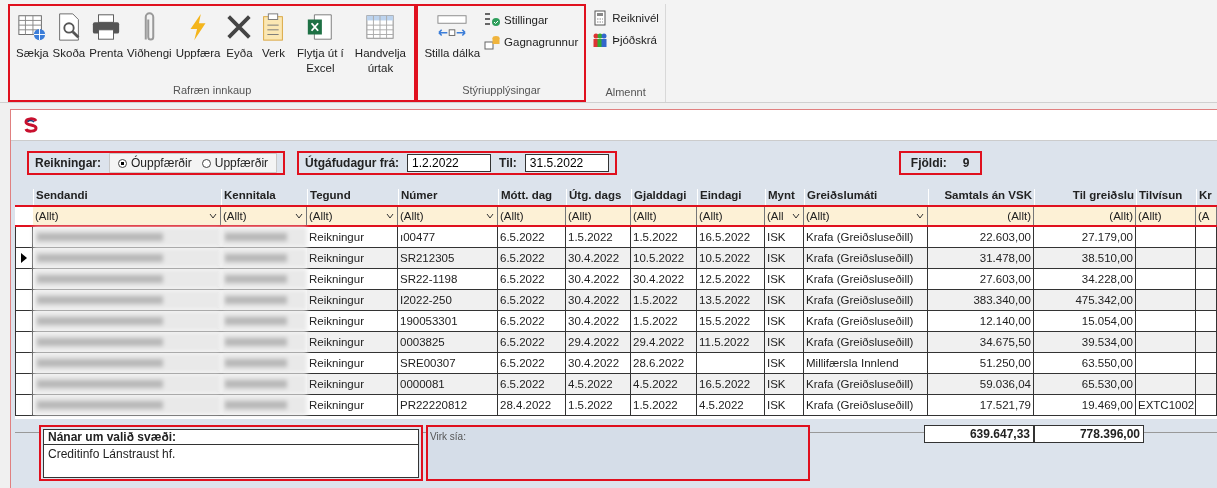  Describe the element at coordinates (731, 321) in the screenshot. I see `table-cell: 15.5.2022` at that location.